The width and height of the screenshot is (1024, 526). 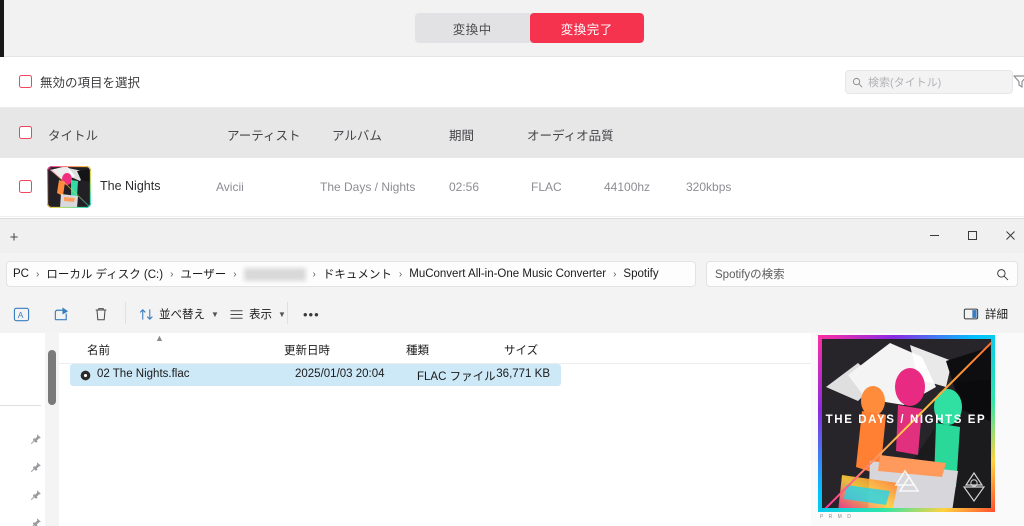 I want to click on details-pane-icon, so click(x=971, y=314).